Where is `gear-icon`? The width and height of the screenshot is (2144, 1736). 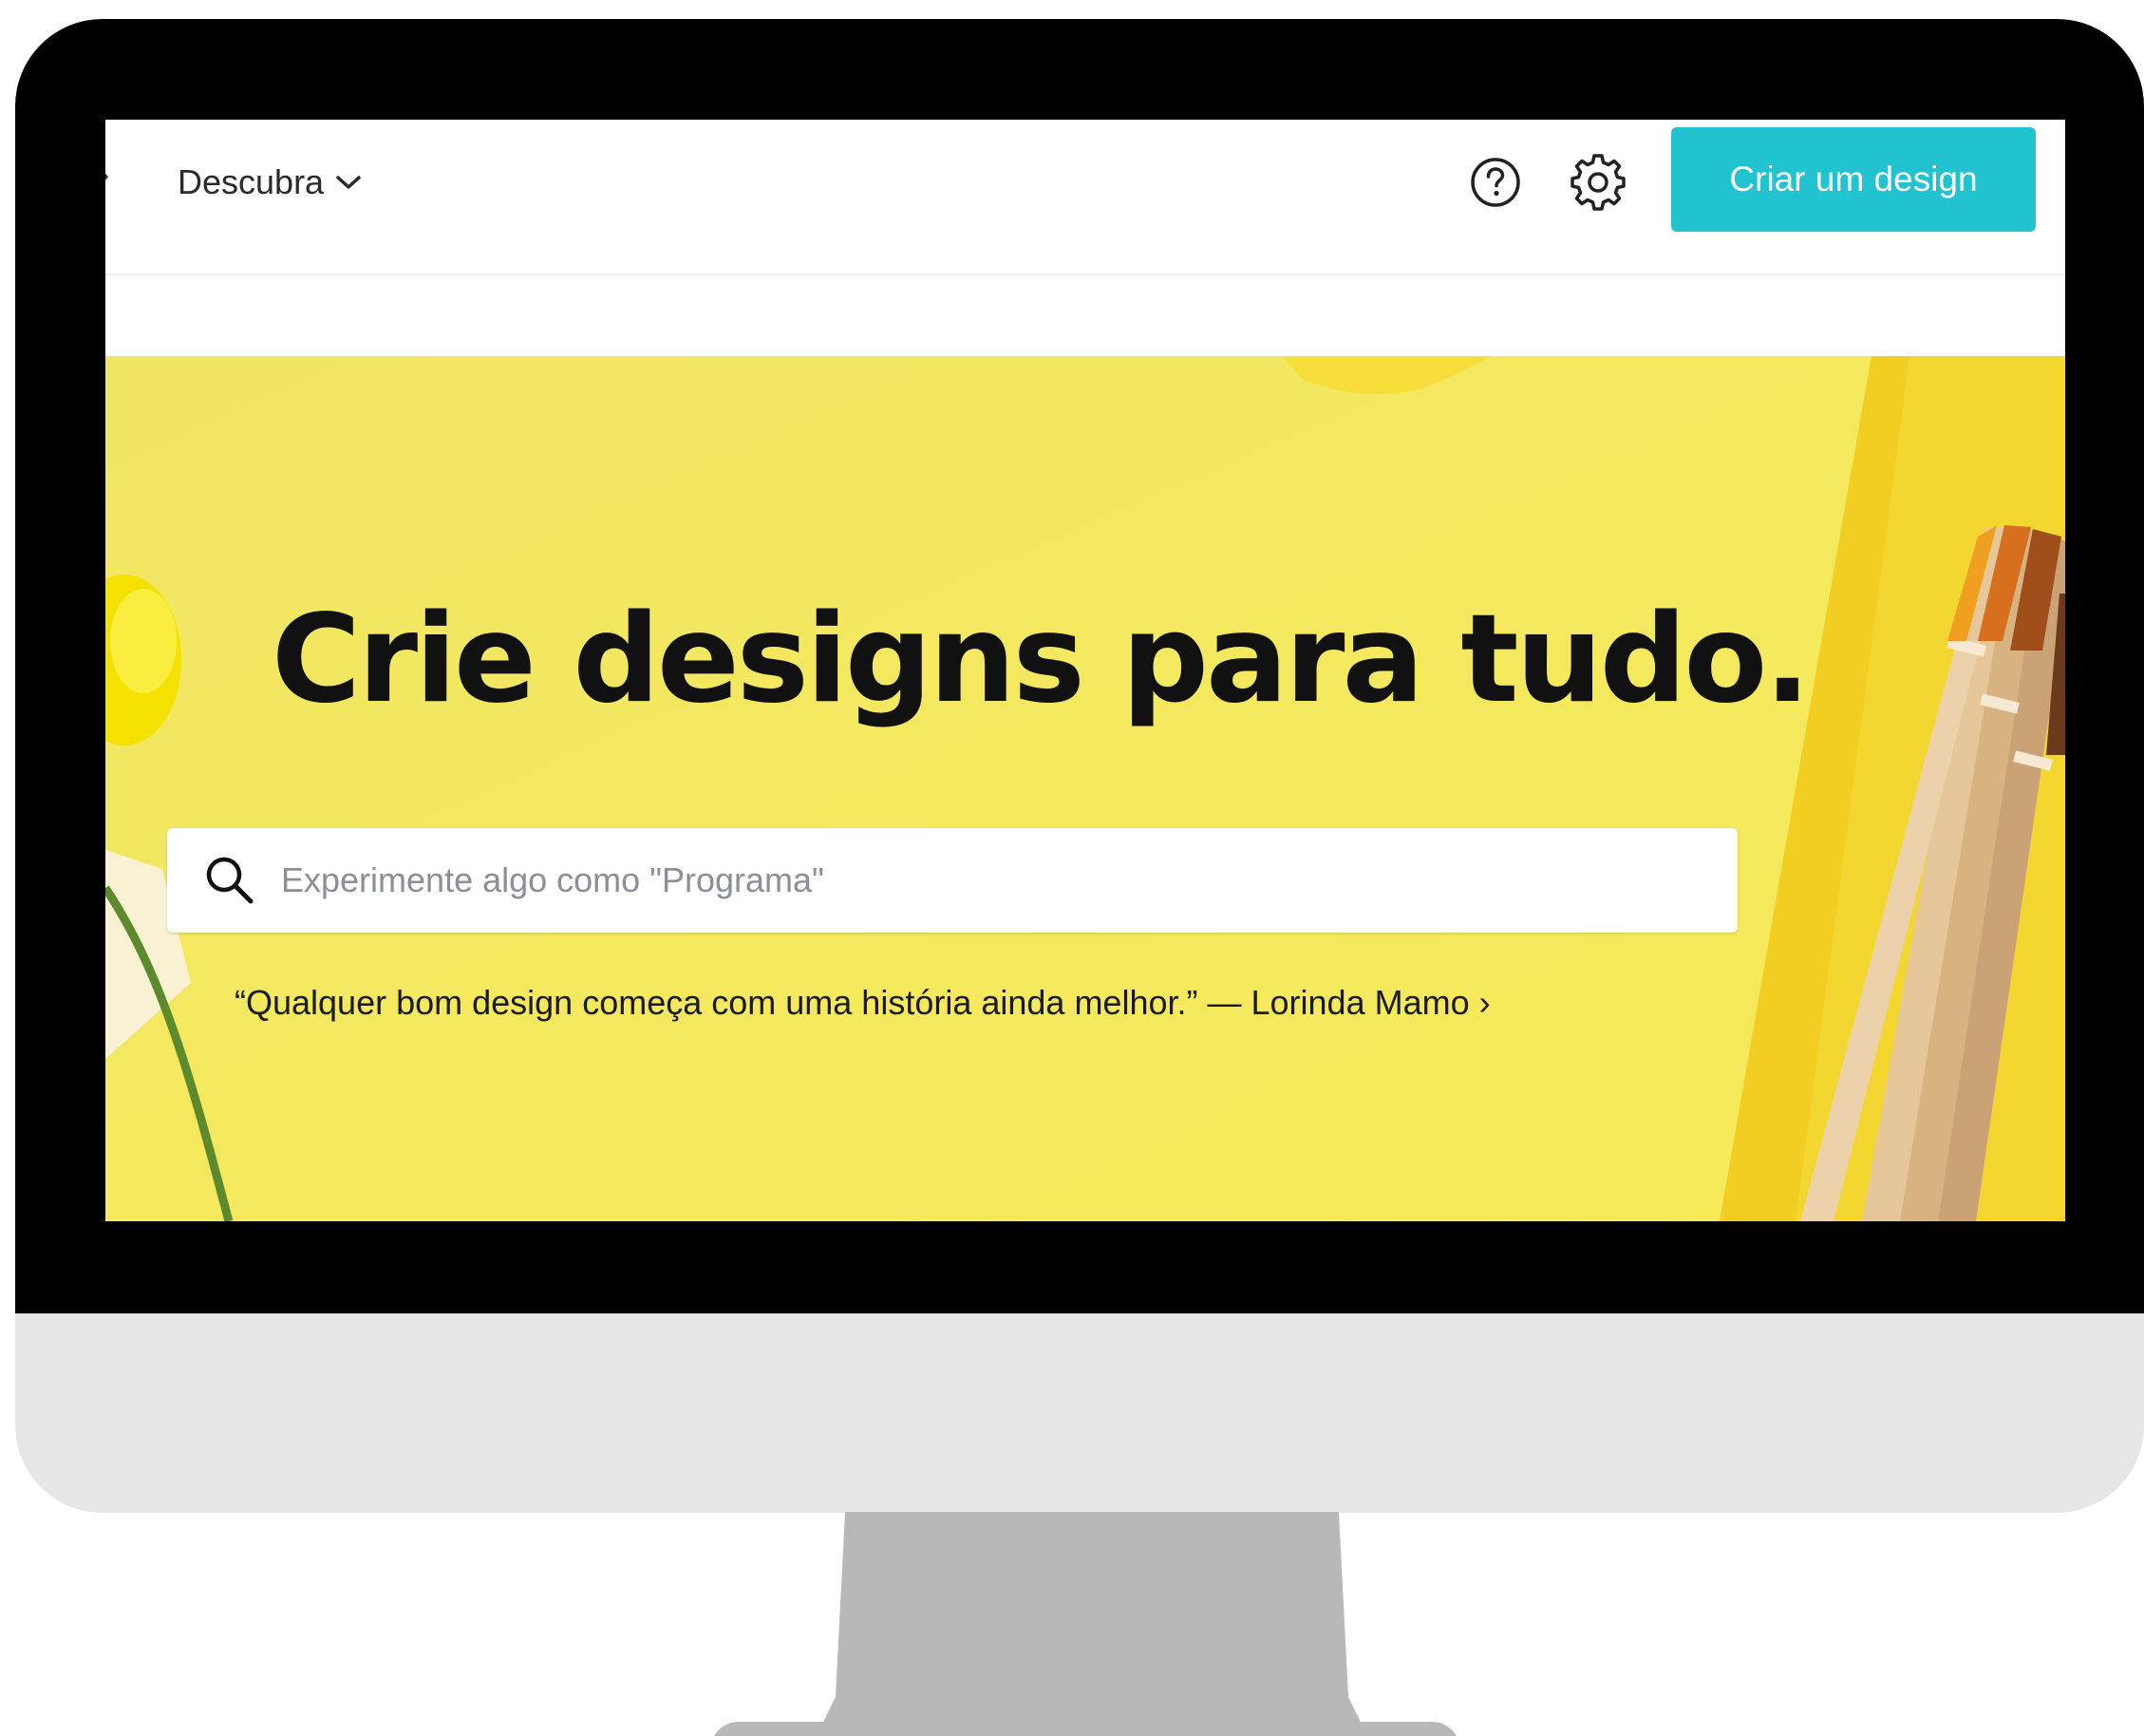 gear-icon is located at coordinates (1598, 182).